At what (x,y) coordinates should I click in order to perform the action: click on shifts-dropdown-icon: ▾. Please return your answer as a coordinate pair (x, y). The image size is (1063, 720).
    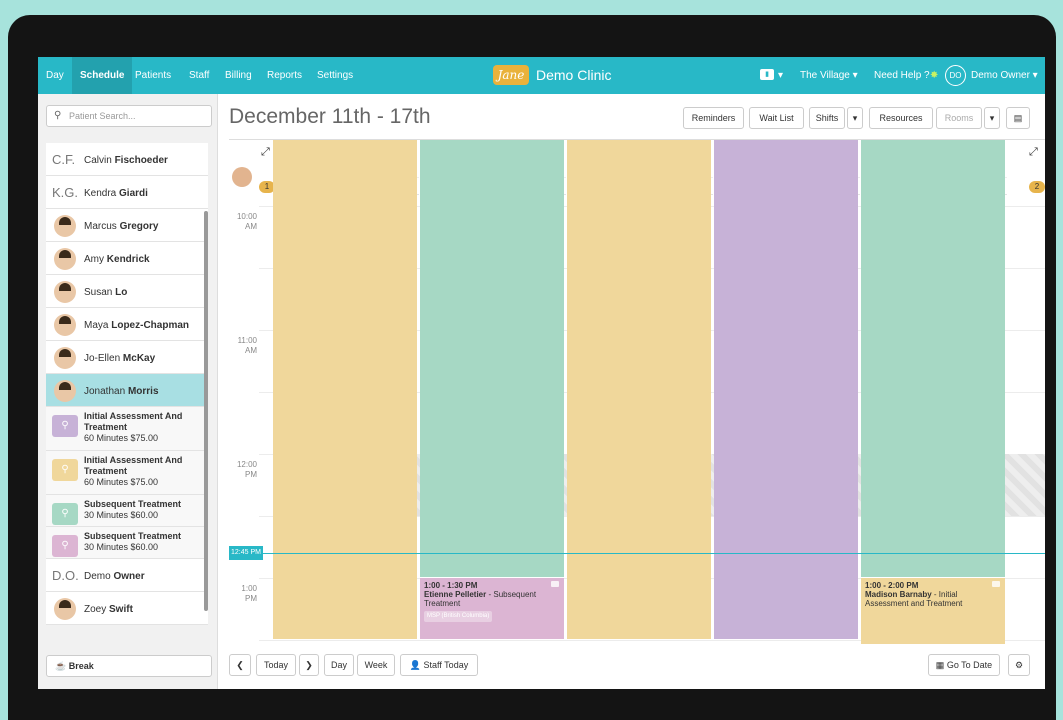
    Looking at the image, I should click on (855, 118).